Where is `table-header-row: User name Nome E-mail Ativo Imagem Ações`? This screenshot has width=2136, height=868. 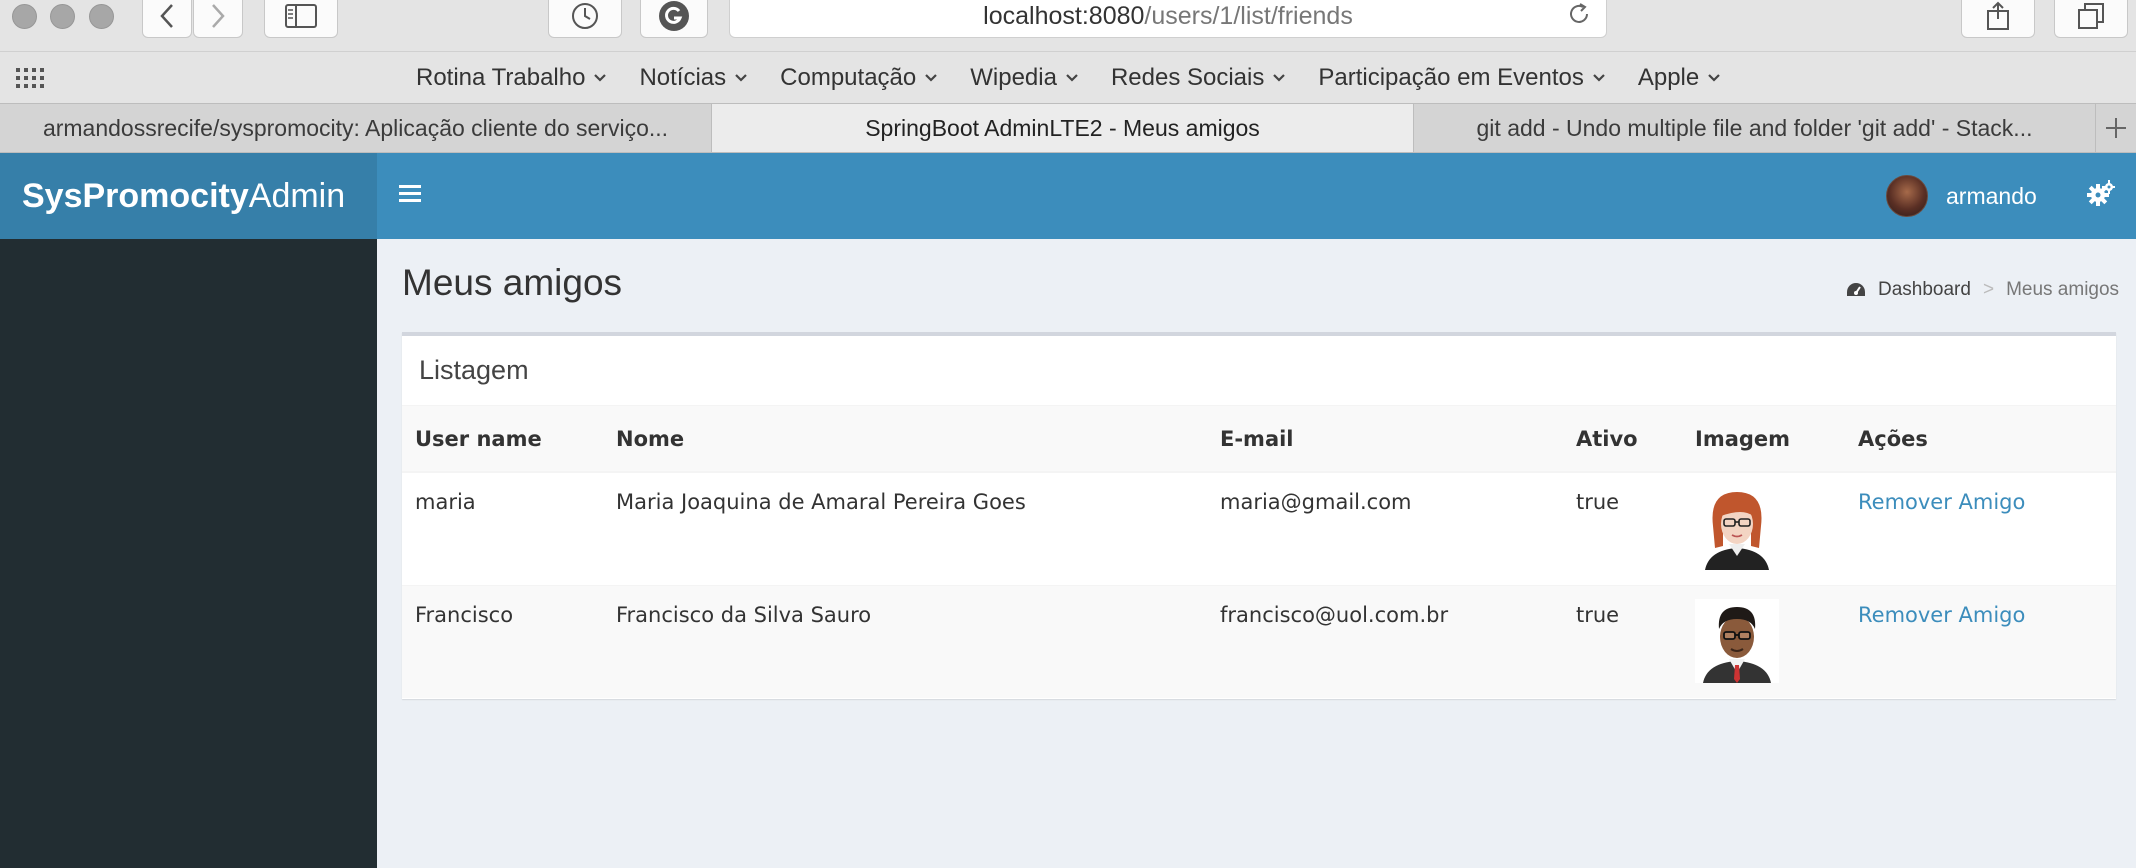 table-header-row: User name Nome E-mail Ativo Imagem Ações is located at coordinates (1259, 439).